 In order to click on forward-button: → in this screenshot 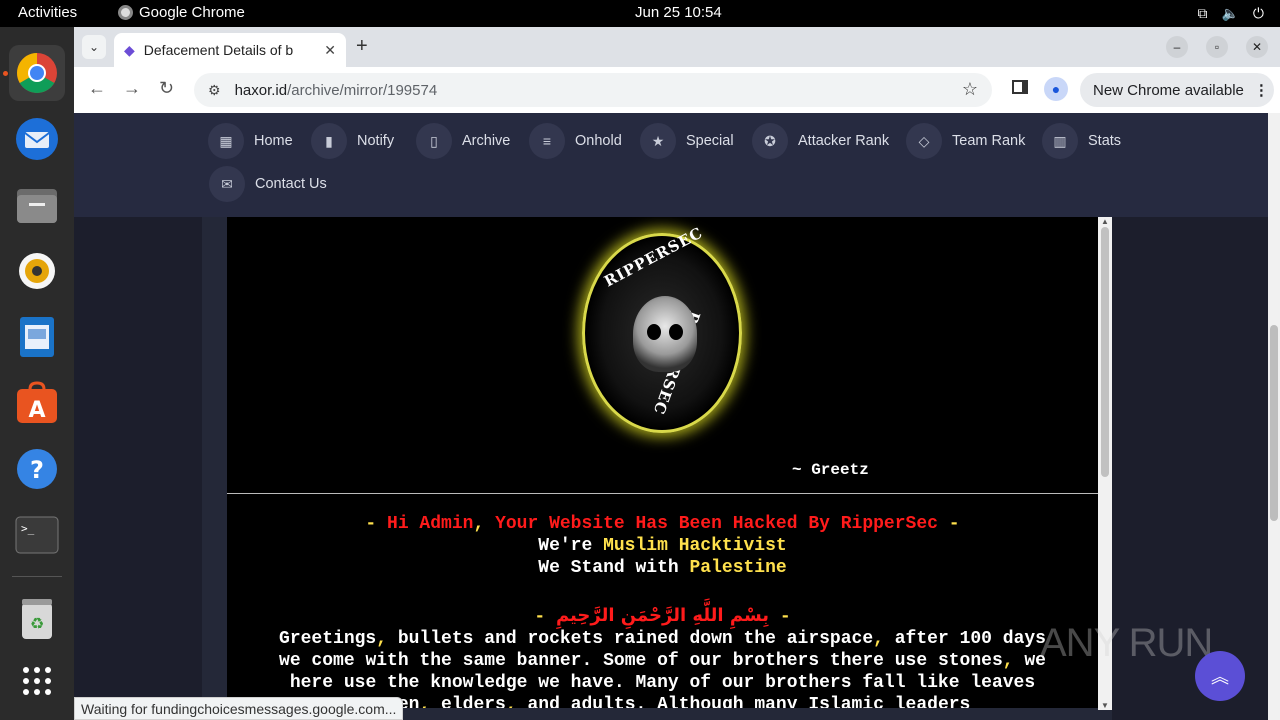, I will do `click(132, 88)`.